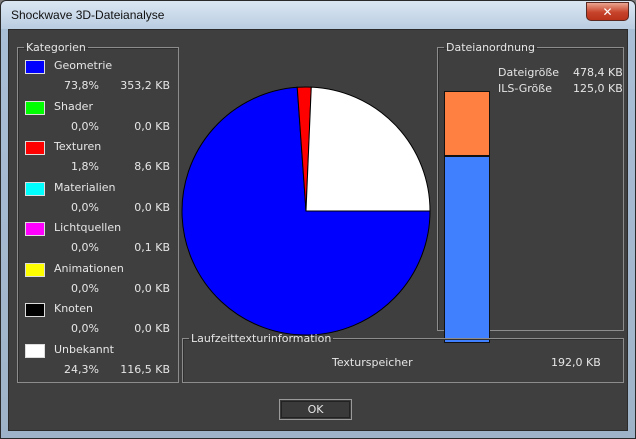  What do you see at coordinates (372, 362) in the screenshot?
I see `texture-memory-label: Texturspeicher` at bounding box center [372, 362].